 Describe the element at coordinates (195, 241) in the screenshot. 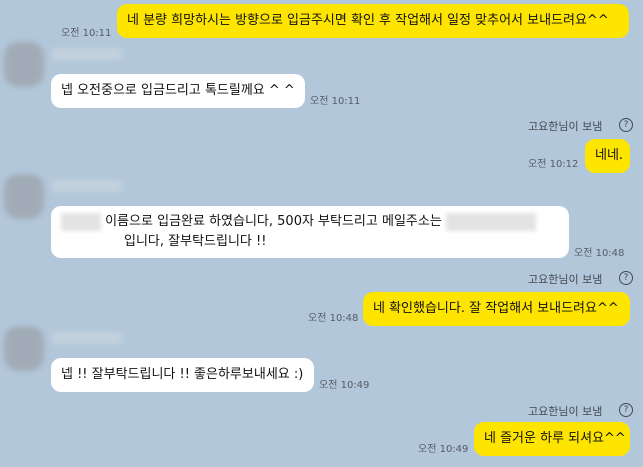

I see `message-line: 입니다, 잘부탁드립니다 !!` at that location.